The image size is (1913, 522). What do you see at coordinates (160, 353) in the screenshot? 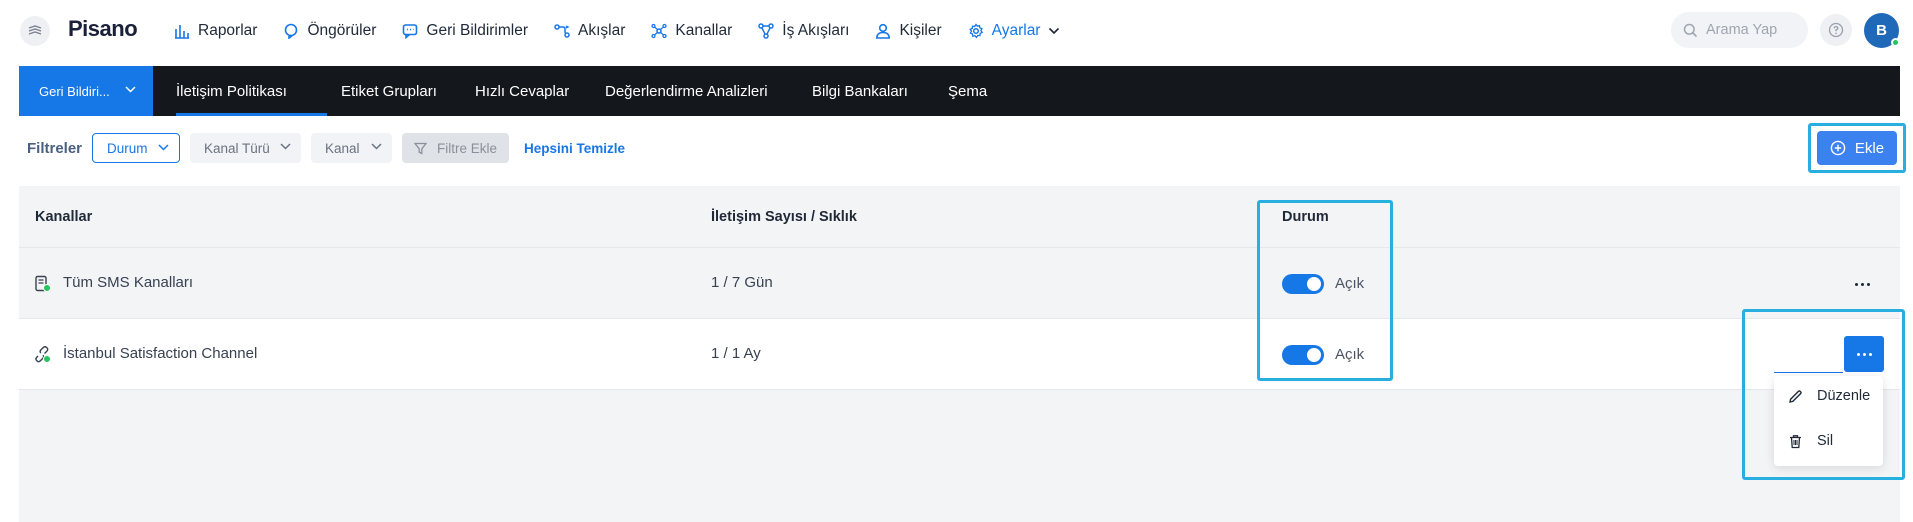
I see `channel-name: İstanbul Satisfaction Channel` at bounding box center [160, 353].